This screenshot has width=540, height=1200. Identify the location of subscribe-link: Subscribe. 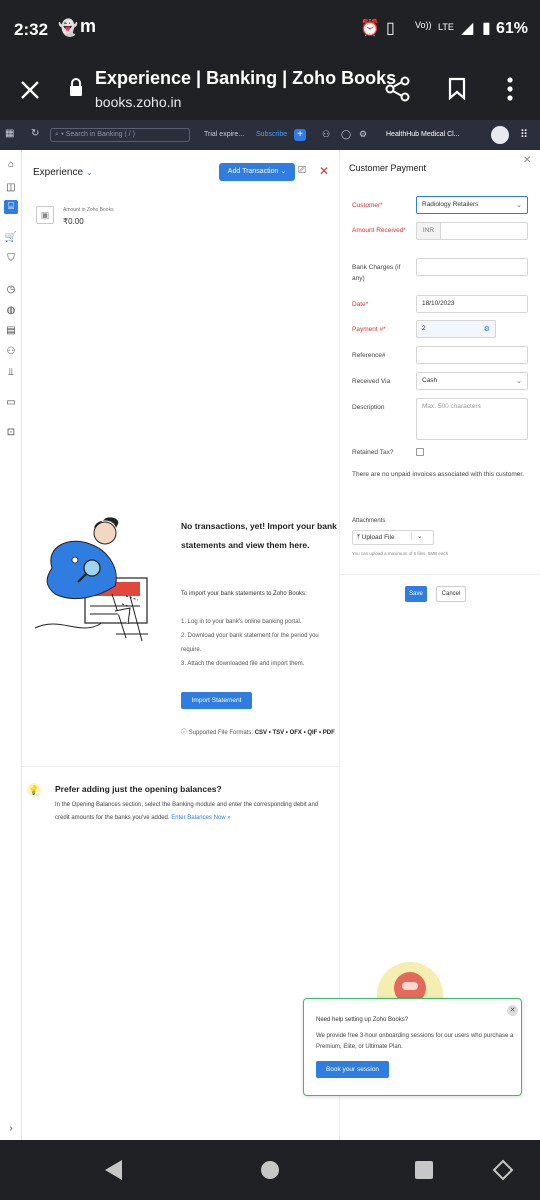
(271, 134).